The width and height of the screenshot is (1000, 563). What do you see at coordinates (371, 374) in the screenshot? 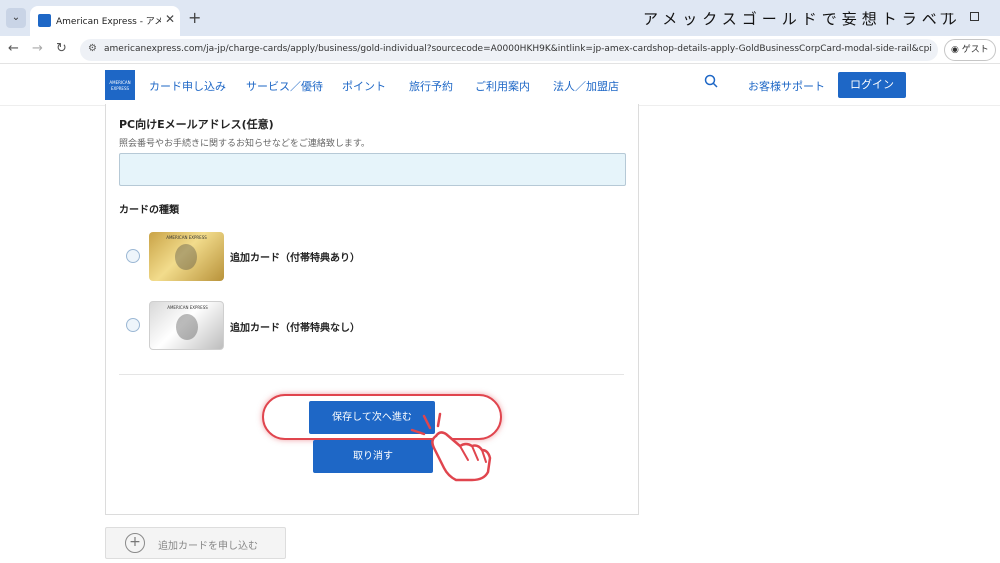
I see `divider` at bounding box center [371, 374].